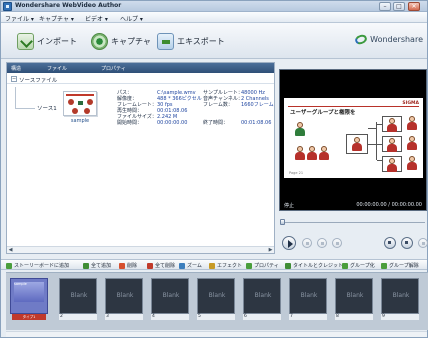 The width and height of the screenshot is (428, 338). I want to click on seek-track, so click(352, 222).